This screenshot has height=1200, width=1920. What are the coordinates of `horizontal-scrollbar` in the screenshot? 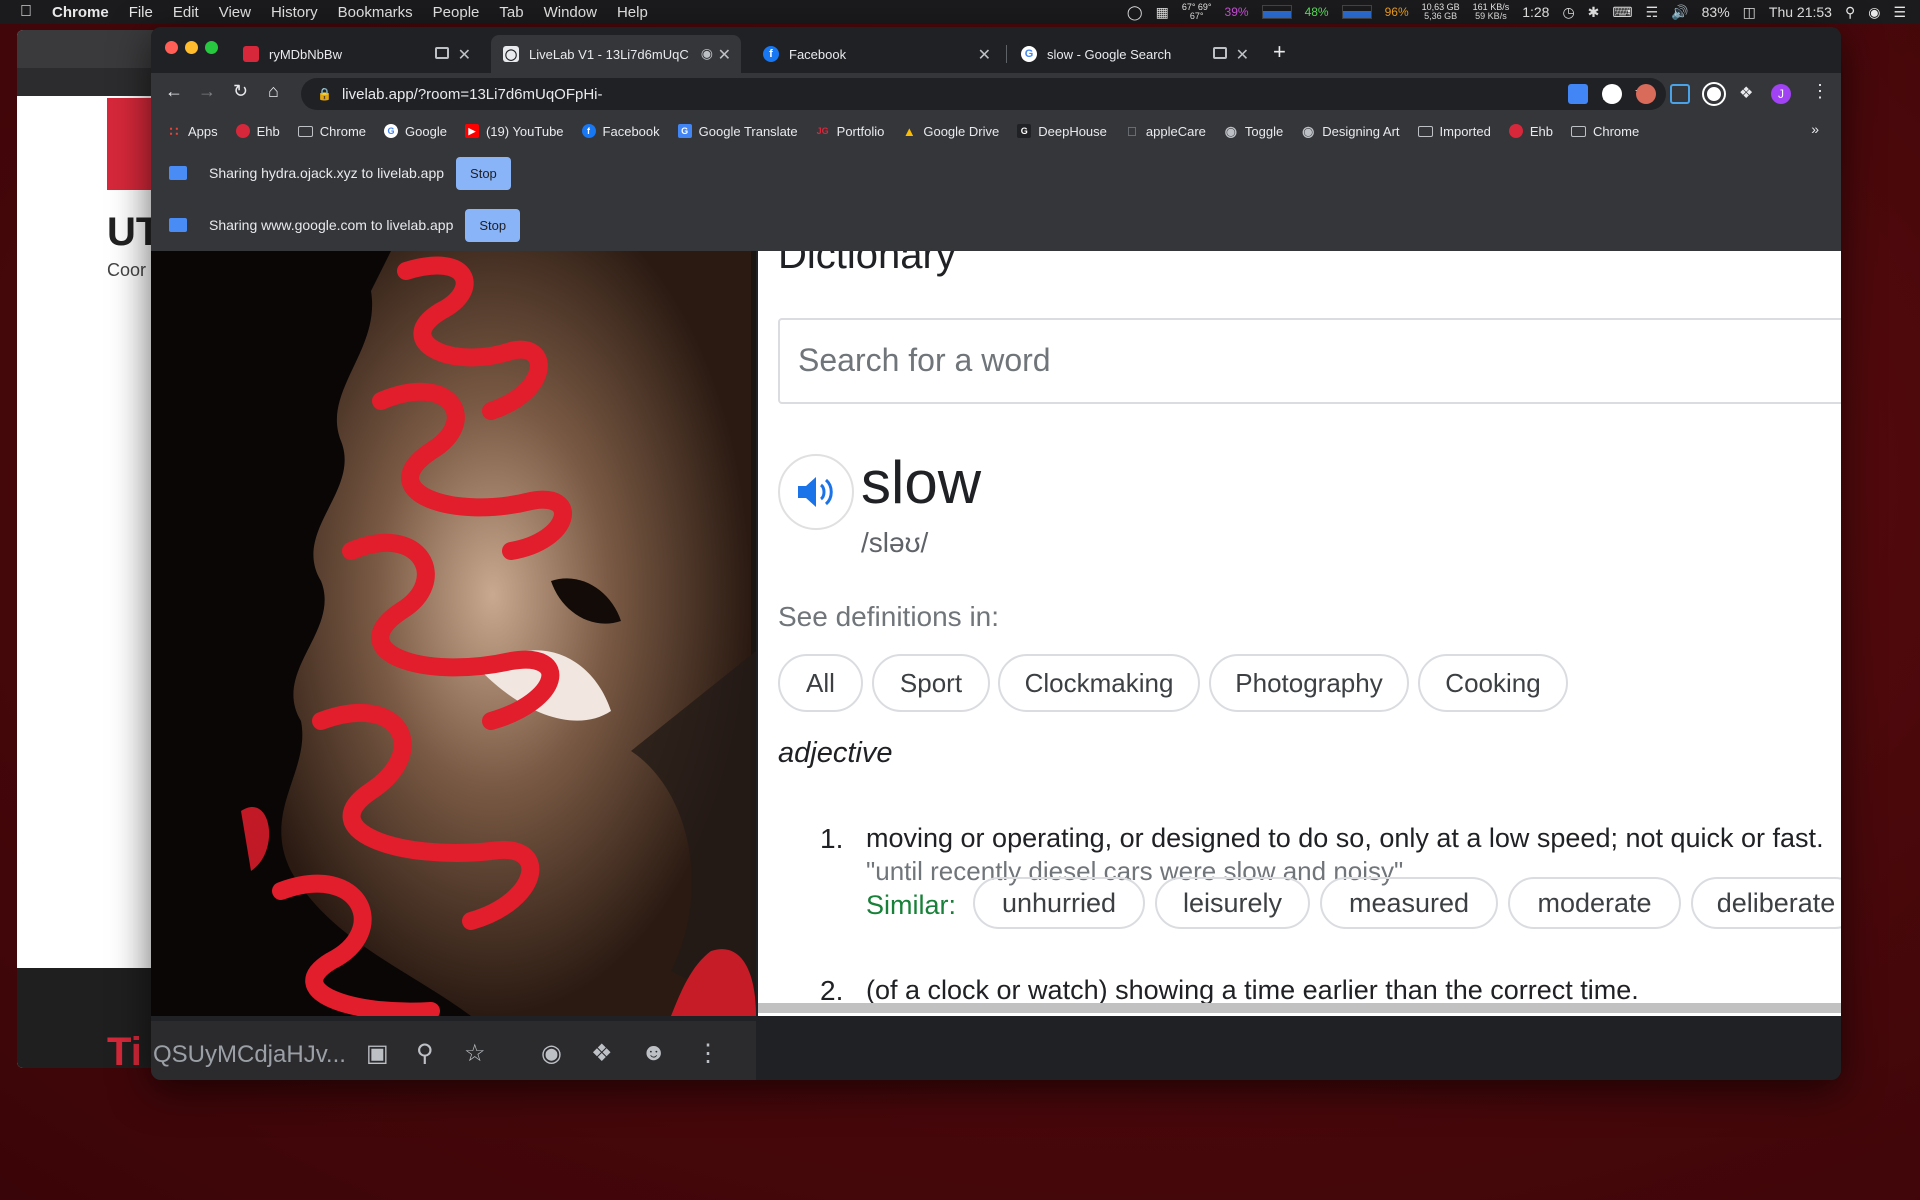 It's located at (1299, 1008).